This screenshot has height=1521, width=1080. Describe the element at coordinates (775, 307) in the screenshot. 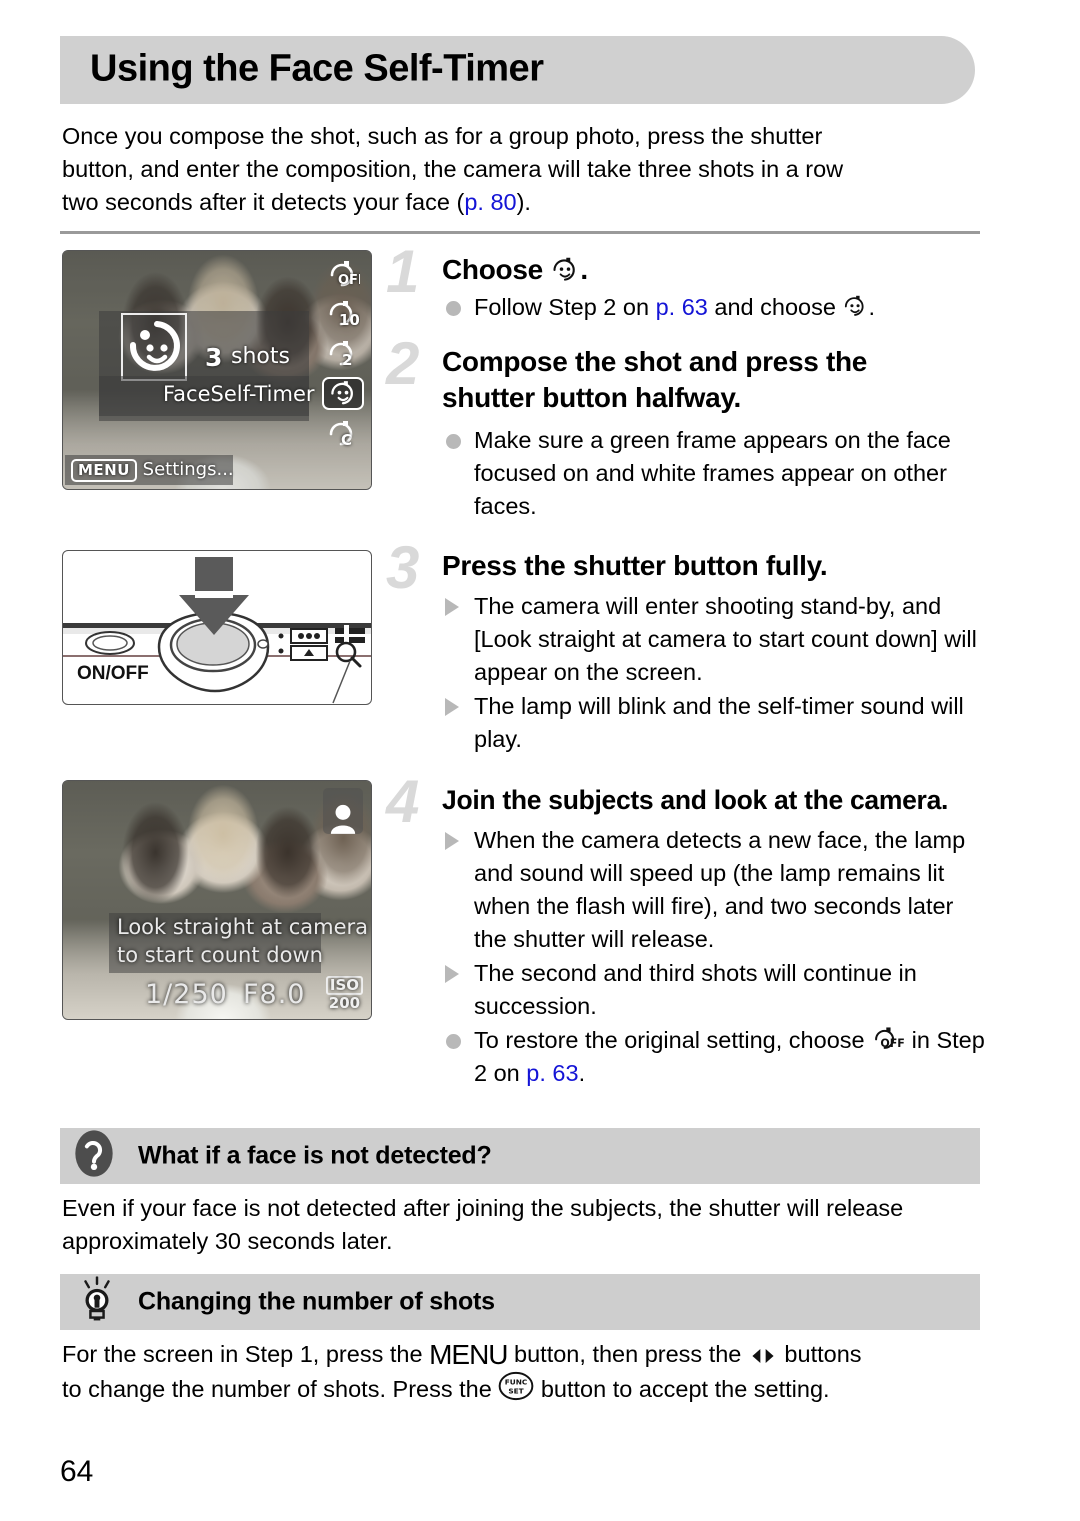

I see `step-1-bullet-1-mid: and choose` at that location.